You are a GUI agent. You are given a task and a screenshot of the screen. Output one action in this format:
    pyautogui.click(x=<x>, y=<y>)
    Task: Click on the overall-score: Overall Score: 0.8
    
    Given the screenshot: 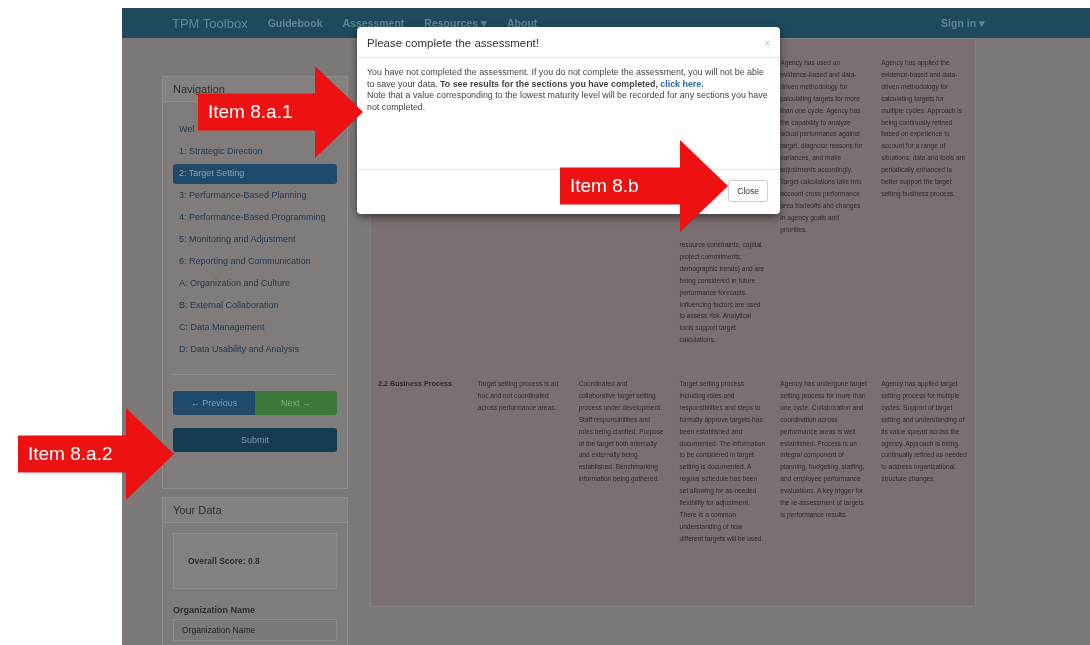 What is the action you would take?
    pyautogui.click(x=224, y=561)
    